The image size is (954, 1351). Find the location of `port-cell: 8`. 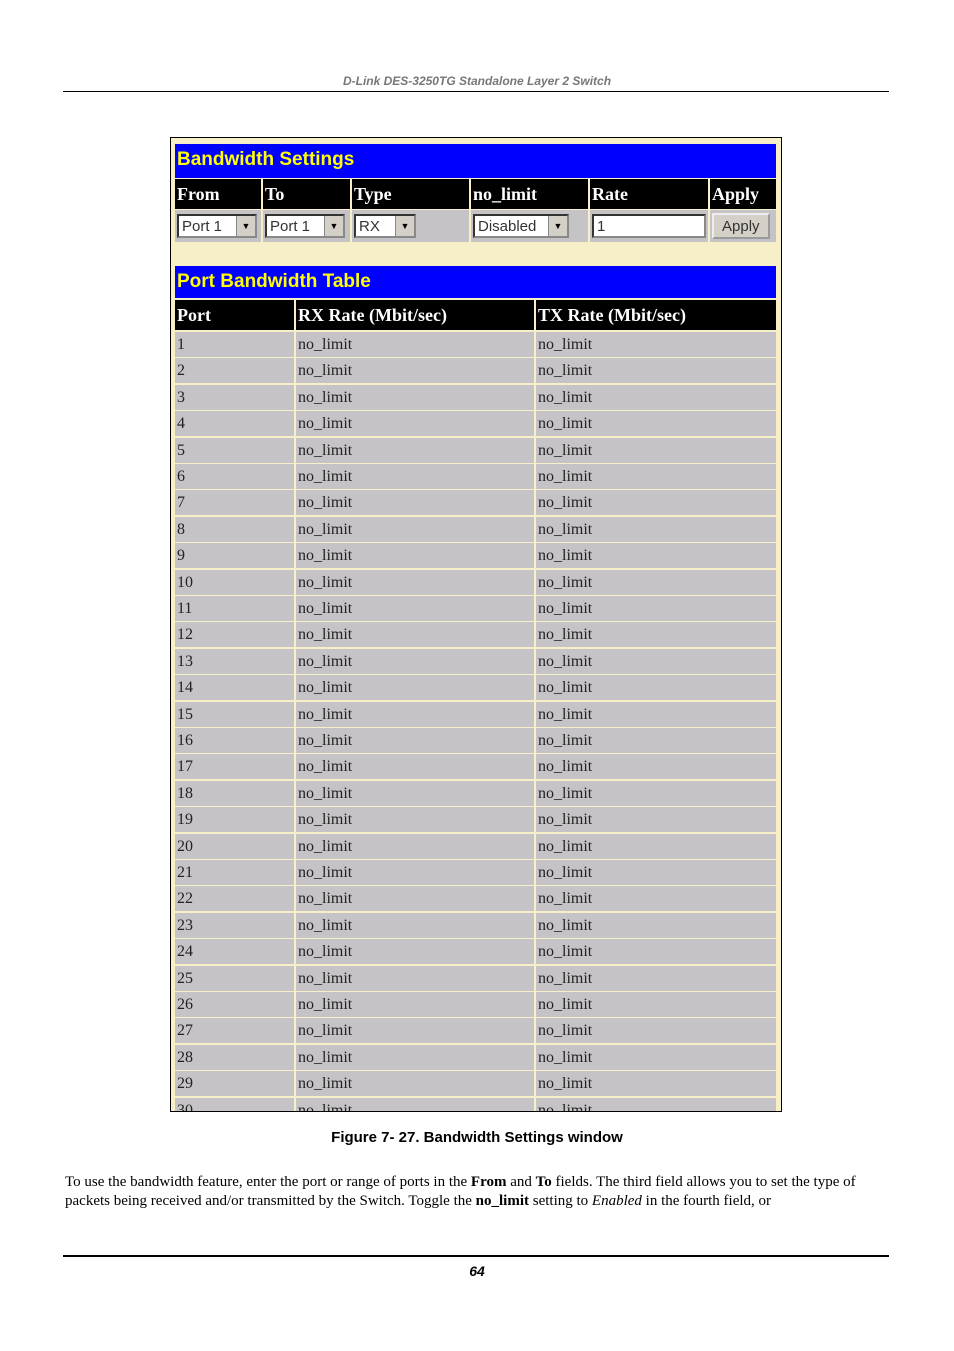

port-cell: 8 is located at coordinates (235, 529).